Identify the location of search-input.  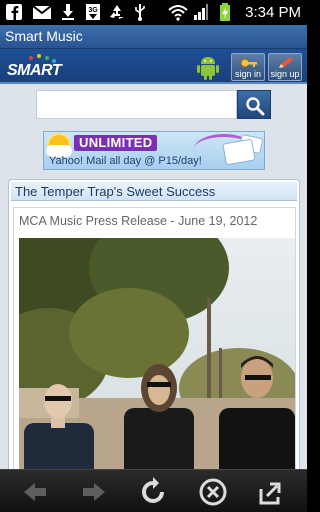
(136, 104).